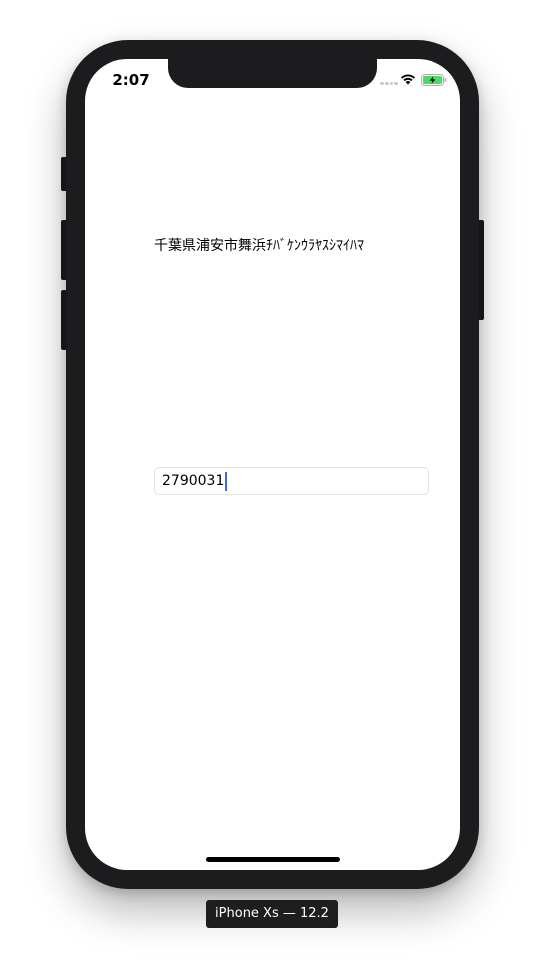  I want to click on address-label: 千葉県浦安市舞浜ﾁﾊﾞｹﾝｳﾗﾔｽｼﾏｲﾊﾏ, so click(259, 246).